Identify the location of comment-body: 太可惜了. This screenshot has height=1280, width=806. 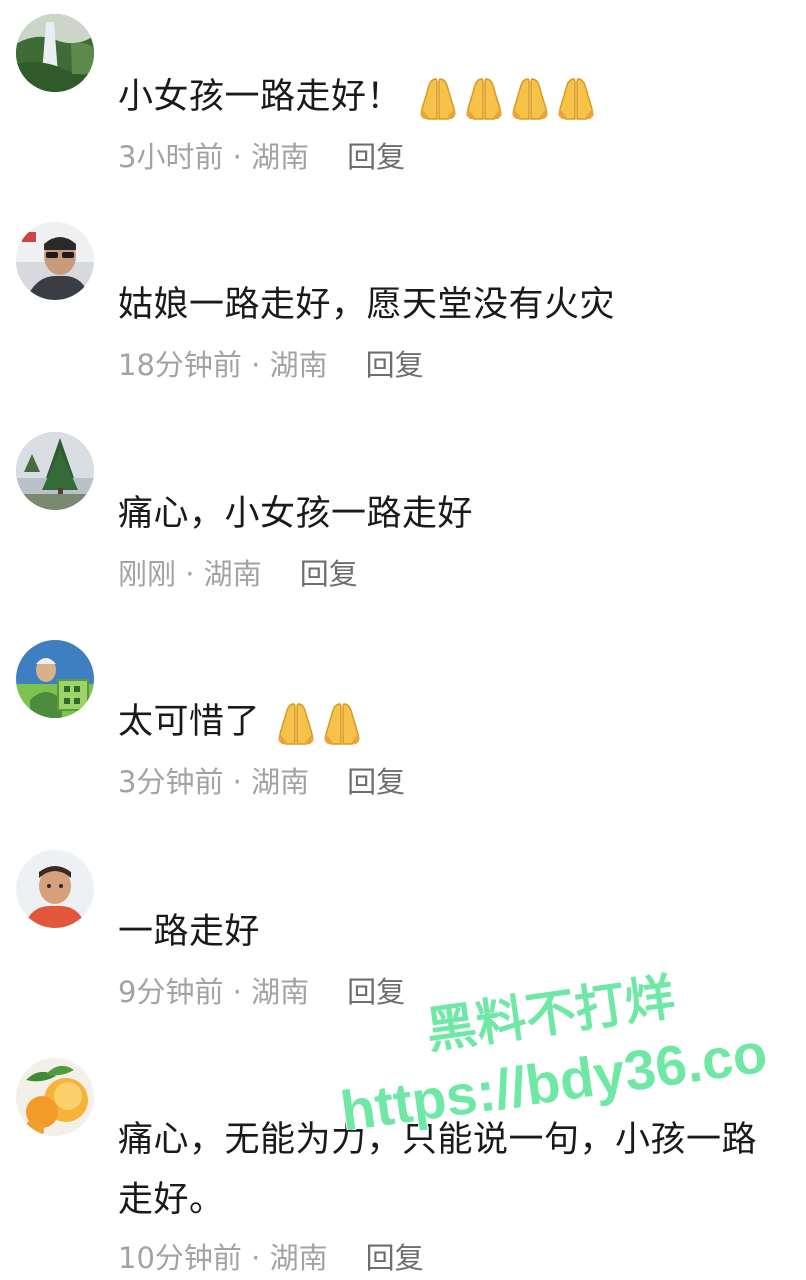
(189, 722).